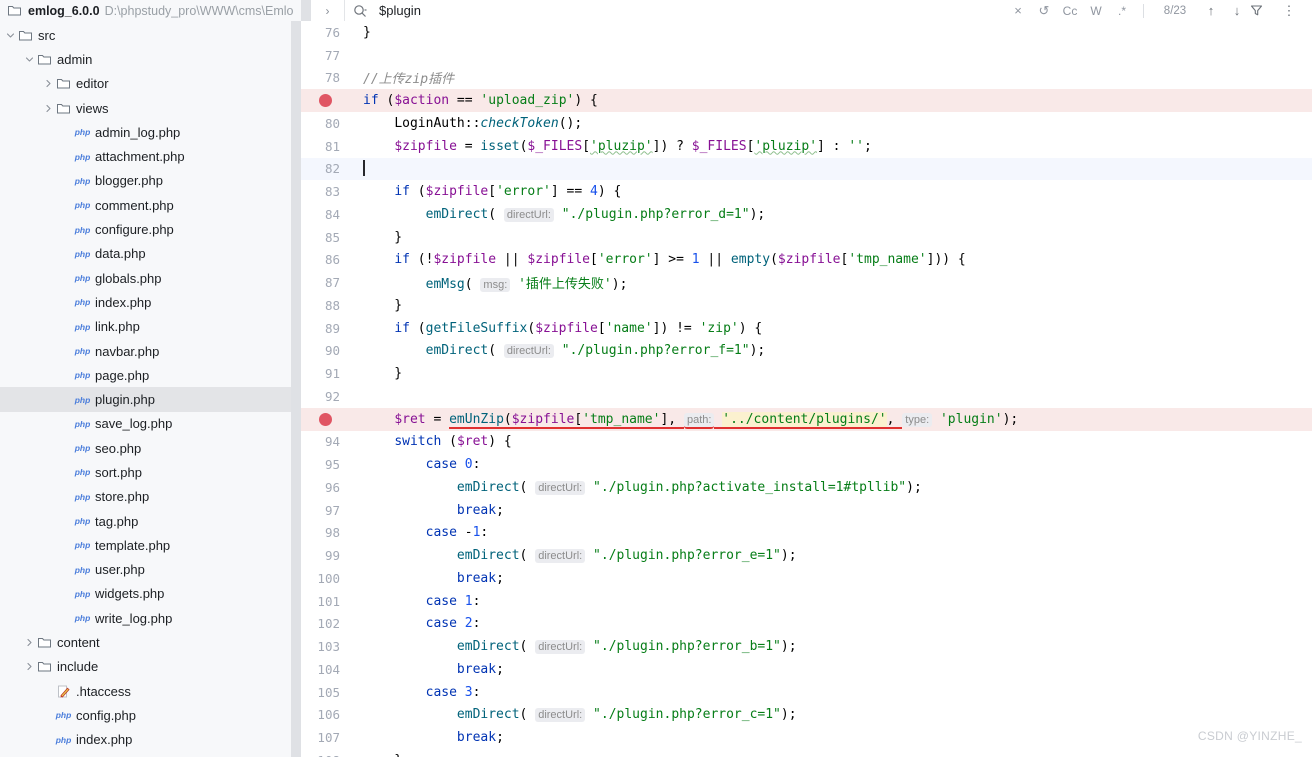  What do you see at coordinates (150, 472) in the screenshot?
I see `tree-item-sort-php: php sort.php` at bounding box center [150, 472].